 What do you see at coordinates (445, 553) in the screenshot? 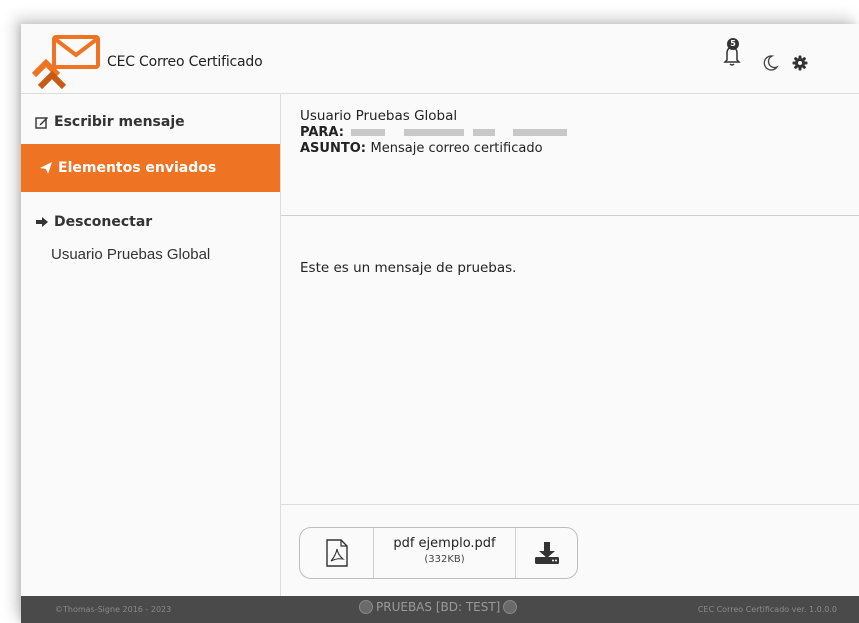
I see `attachment-info: pdf ejemplo.pdf (332KB)` at bounding box center [445, 553].